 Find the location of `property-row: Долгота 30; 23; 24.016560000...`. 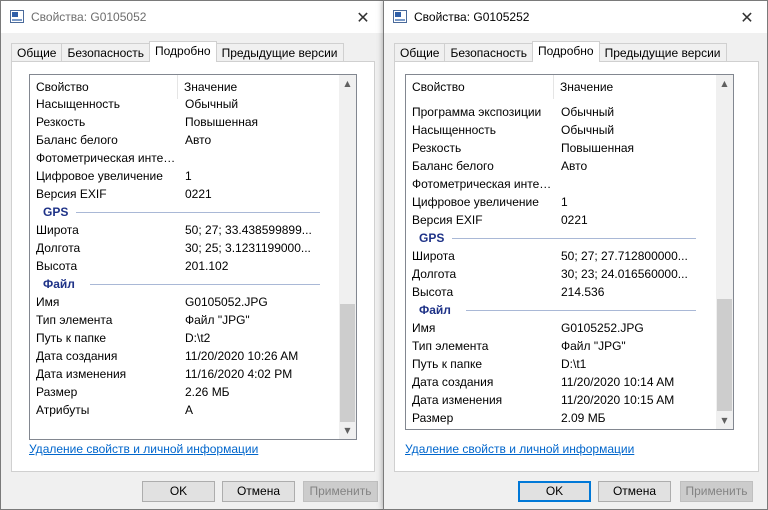

property-row: Долгота 30; 23; 24.016560000... is located at coordinates (561, 274).